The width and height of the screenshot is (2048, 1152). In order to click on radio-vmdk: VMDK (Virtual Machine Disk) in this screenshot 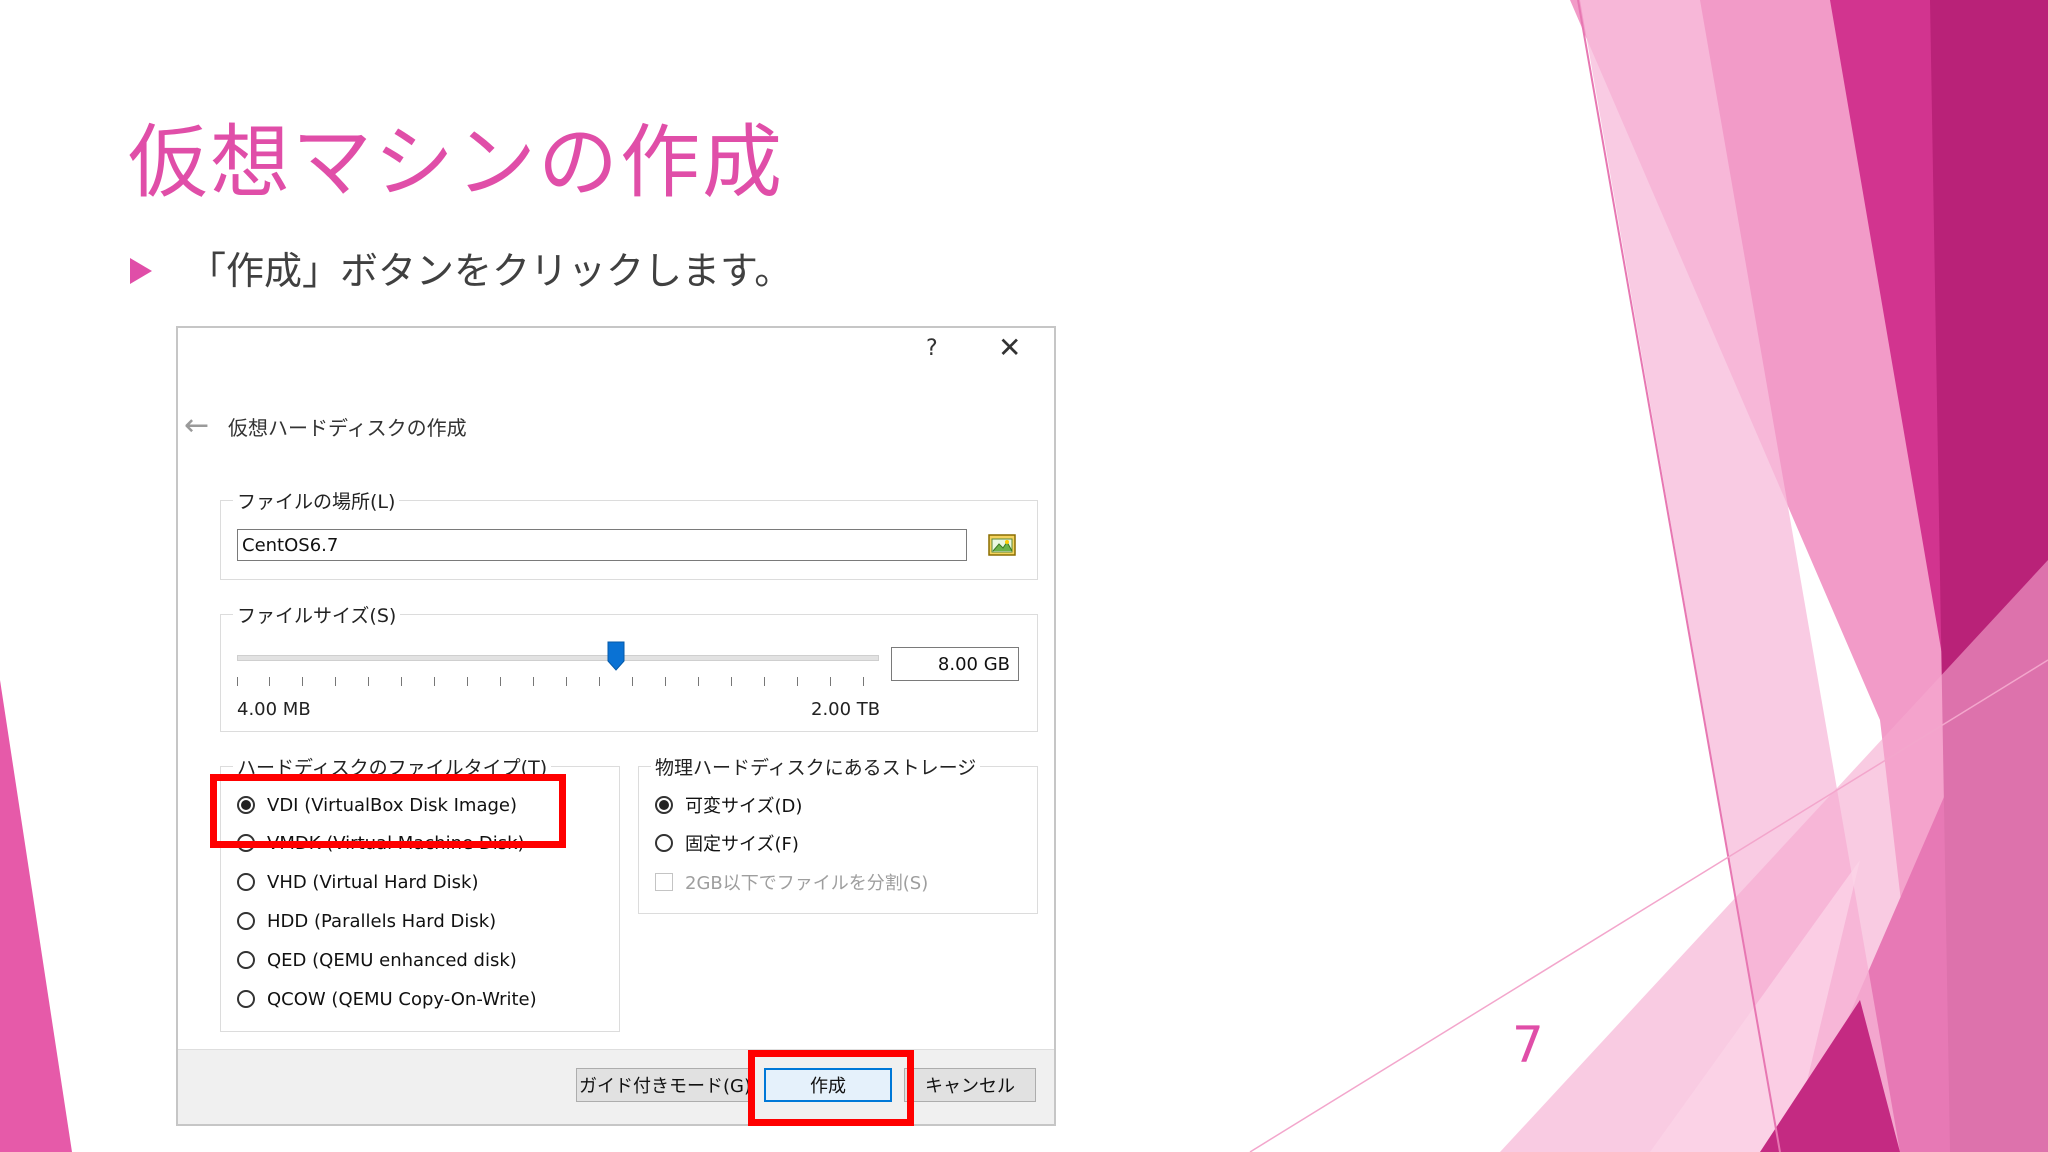, I will do `click(381, 843)`.